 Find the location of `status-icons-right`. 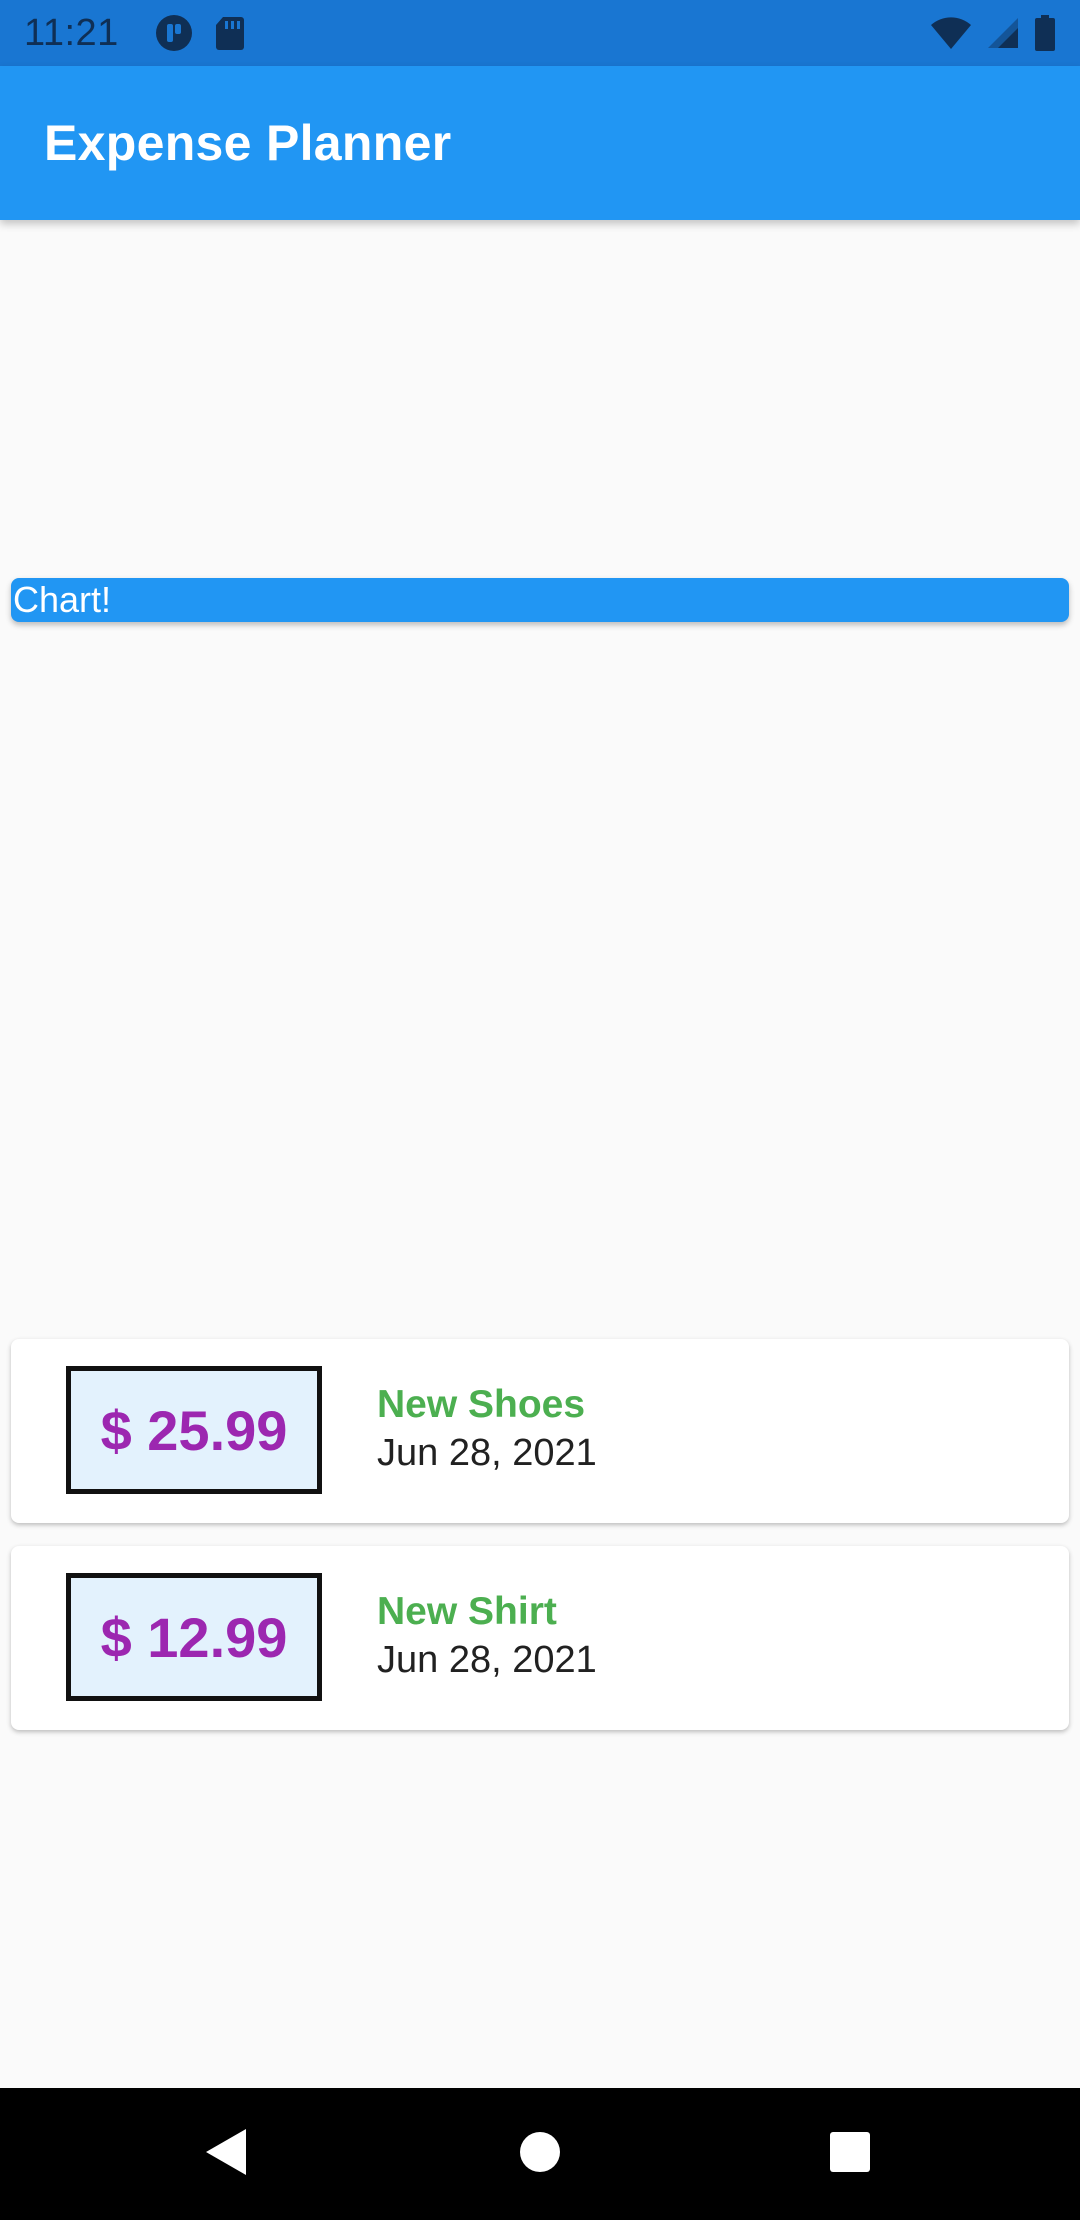

status-icons-right is located at coordinates (993, 33).